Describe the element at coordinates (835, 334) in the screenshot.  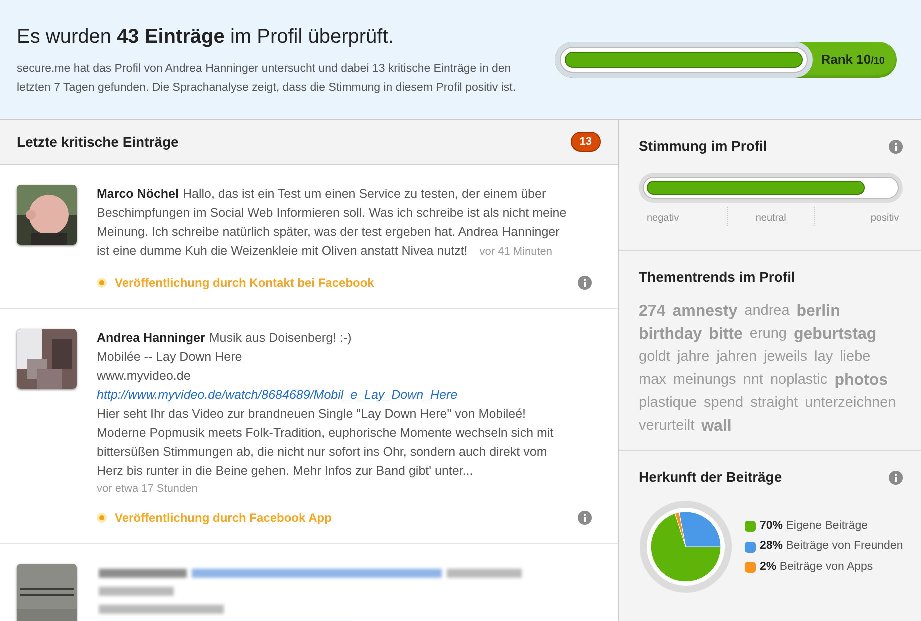
I see `tag-link: geburtstag` at that location.